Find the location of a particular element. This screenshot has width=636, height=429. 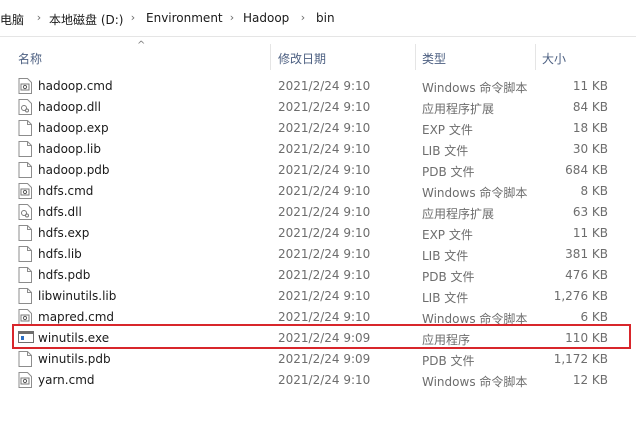

file-size: 6 KB is located at coordinates (594, 317).